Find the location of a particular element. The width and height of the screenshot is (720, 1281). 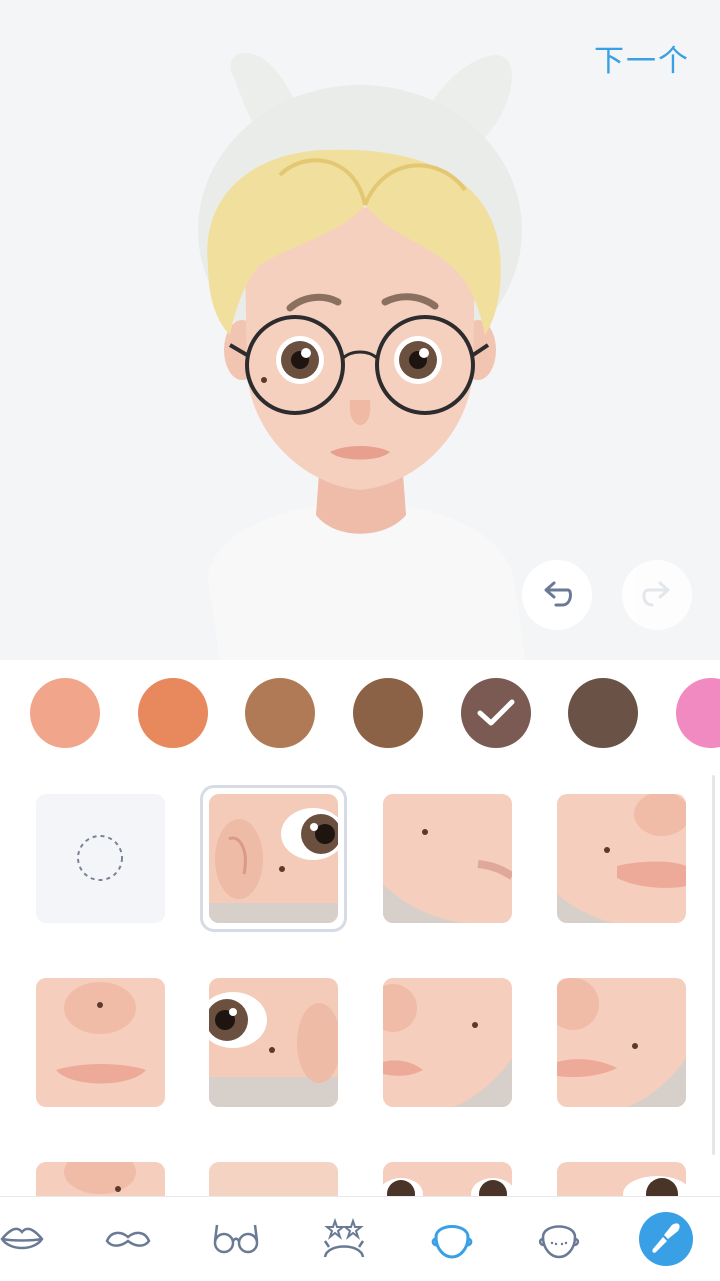

redo-button is located at coordinates (657, 595).